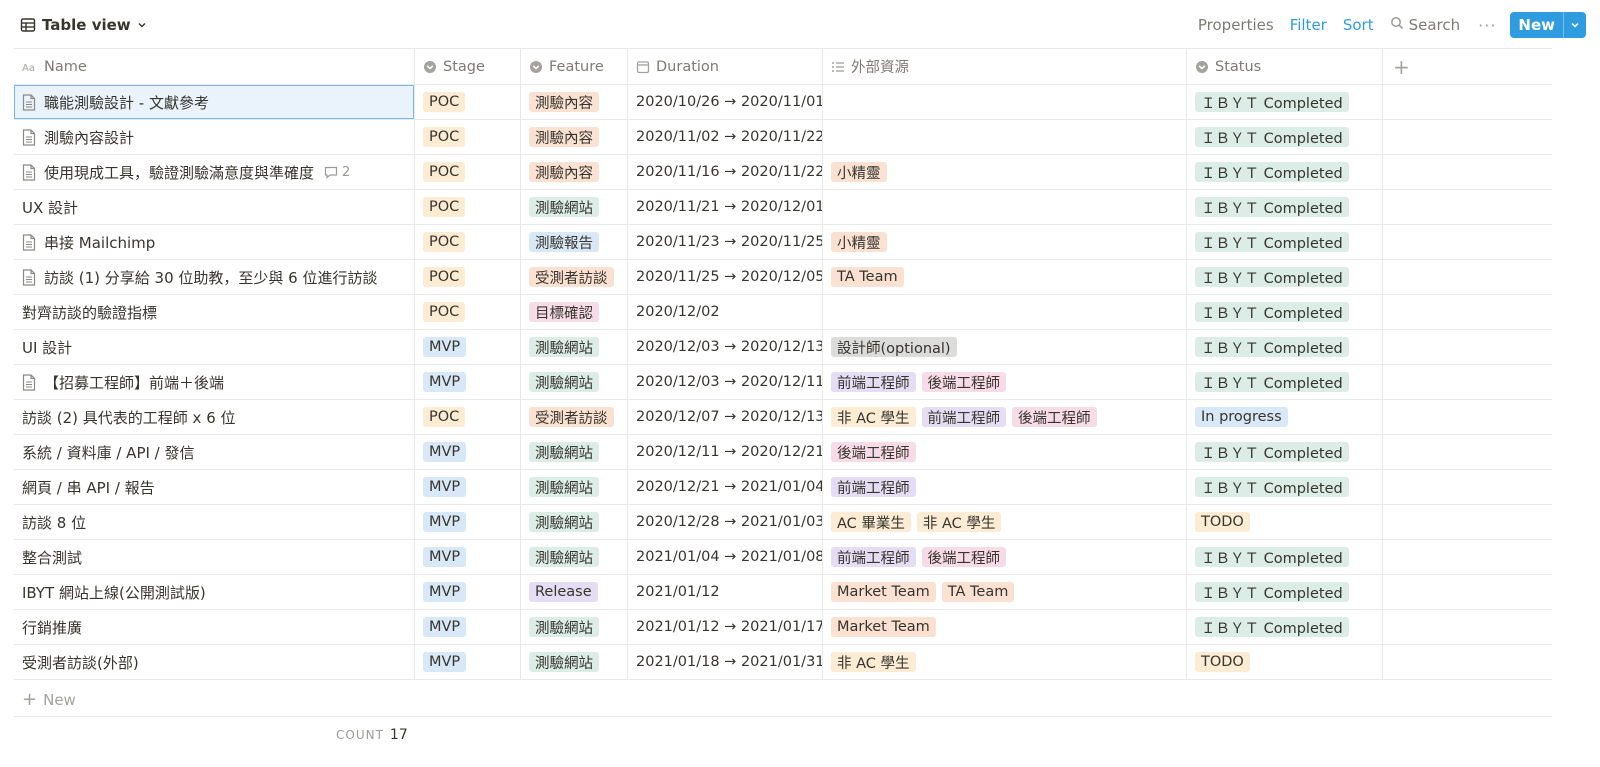 The image size is (1600, 767). I want to click on column-header-stage: Stage, so click(468, 66).